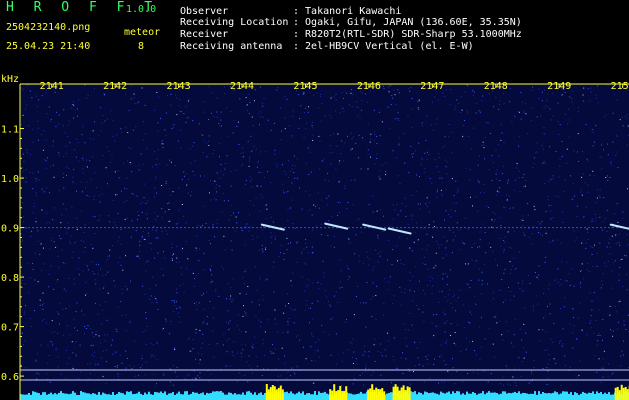 Image resolution: width=629 pixels, height=400 pixels. Describe the element at coordinates (332, 395) in the screenshot. I see `power-burst` at that location.